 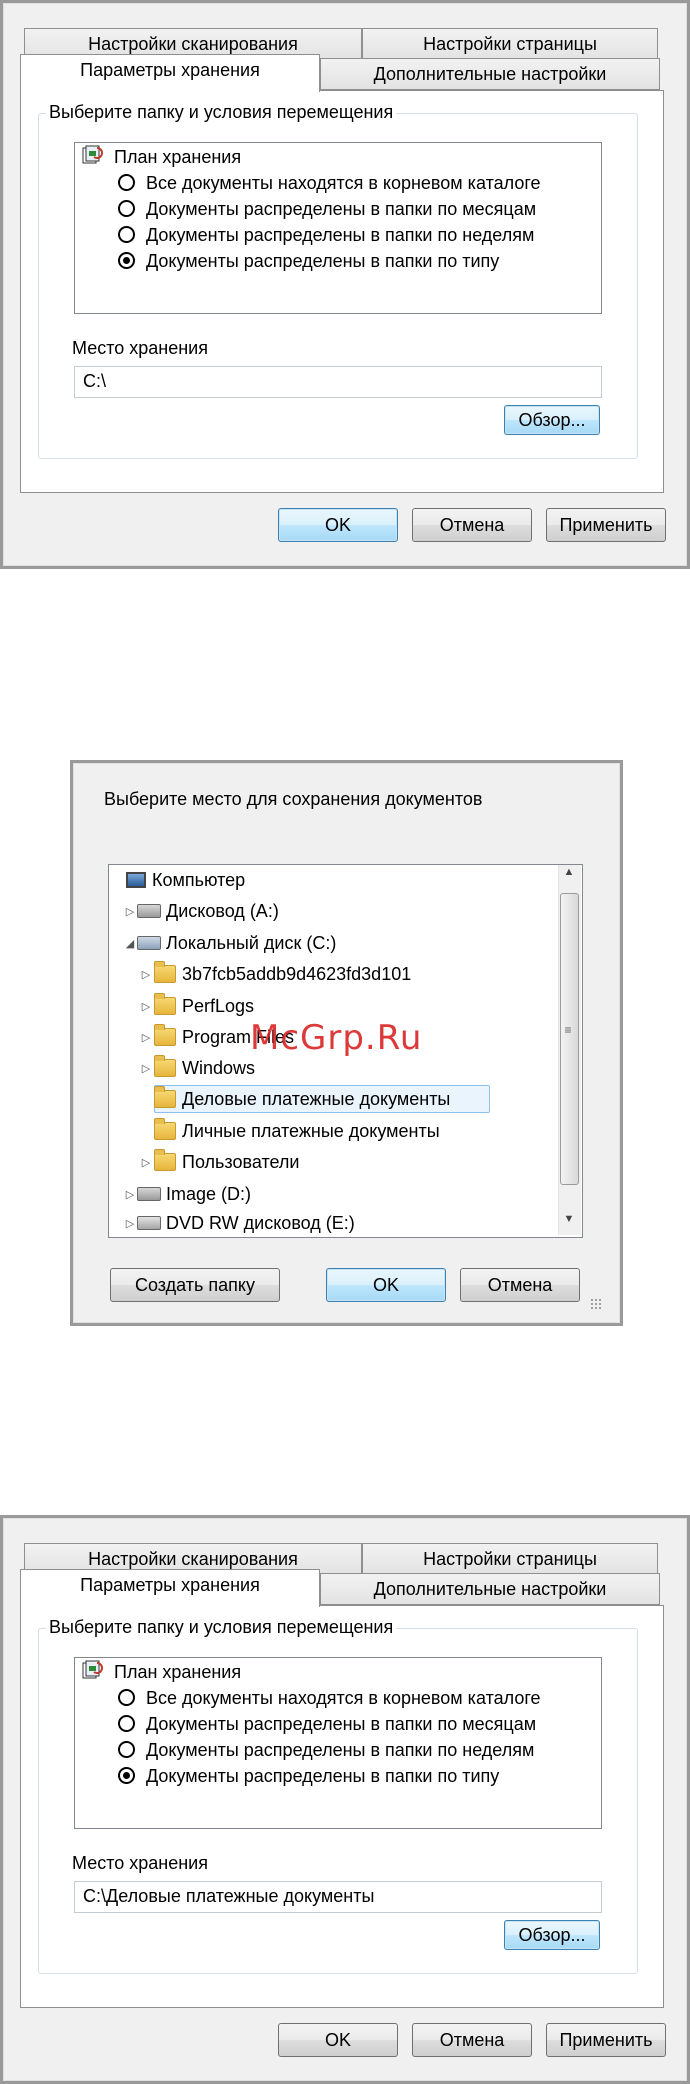 I want to click on tree-item-local-disk-c: ◢ Локальный диск (C:), so click(x=230, y=943).